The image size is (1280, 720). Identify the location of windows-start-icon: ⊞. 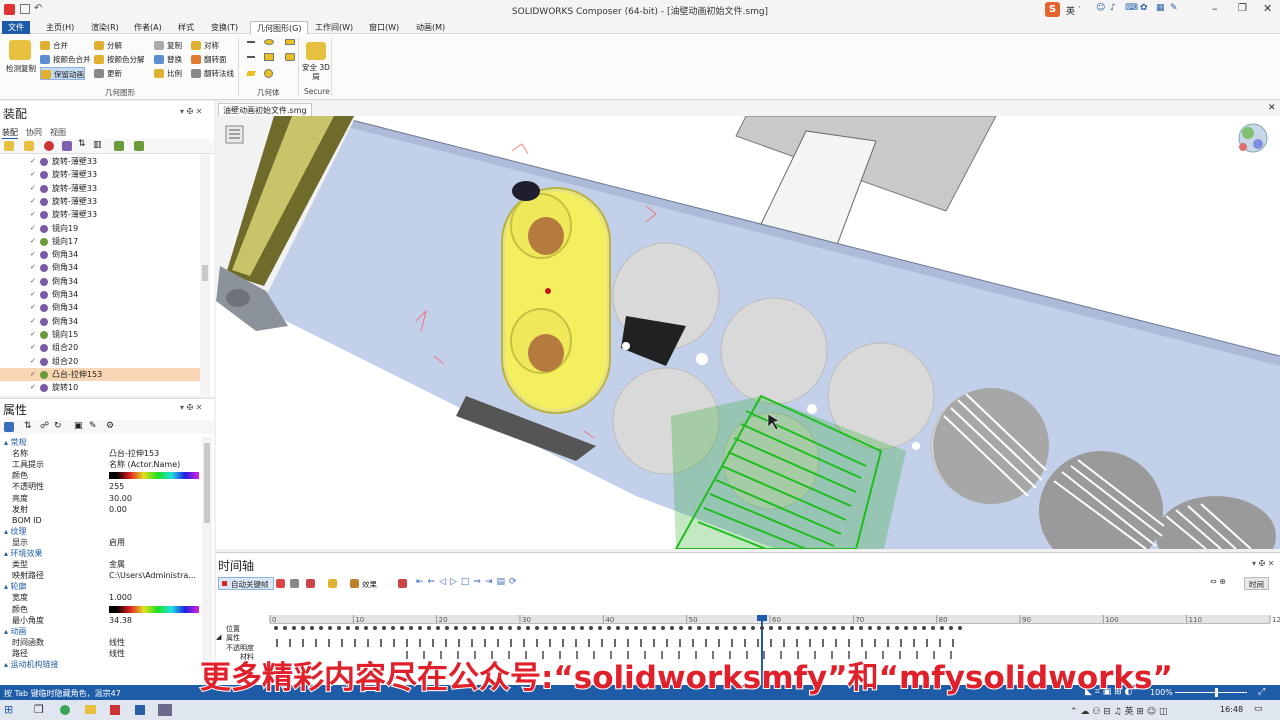
(8, 709).